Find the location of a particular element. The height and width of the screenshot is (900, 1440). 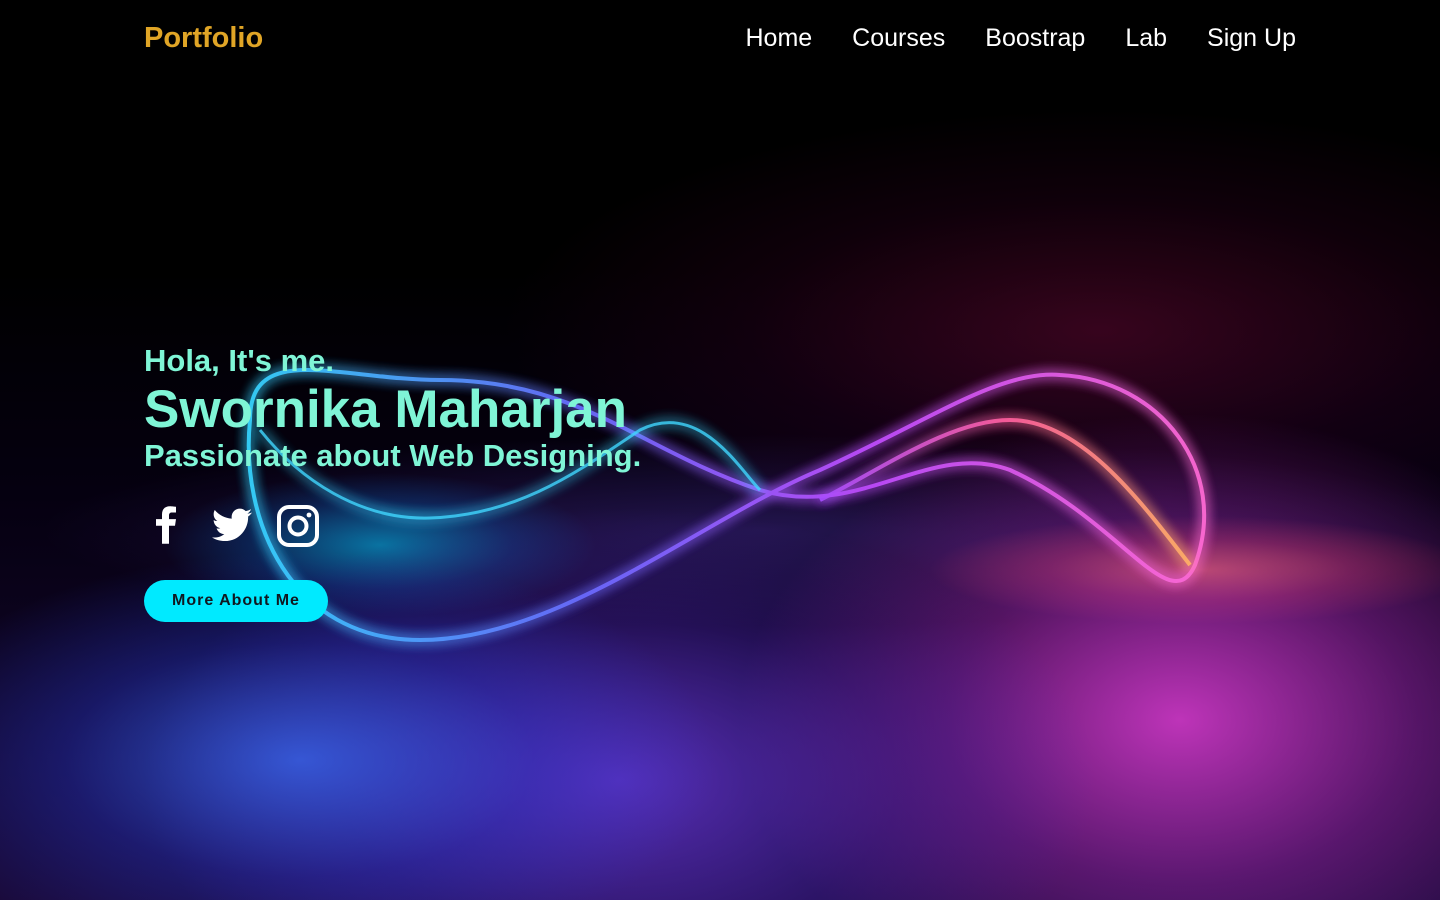

instagram-link is located at coordinates (298, 526).